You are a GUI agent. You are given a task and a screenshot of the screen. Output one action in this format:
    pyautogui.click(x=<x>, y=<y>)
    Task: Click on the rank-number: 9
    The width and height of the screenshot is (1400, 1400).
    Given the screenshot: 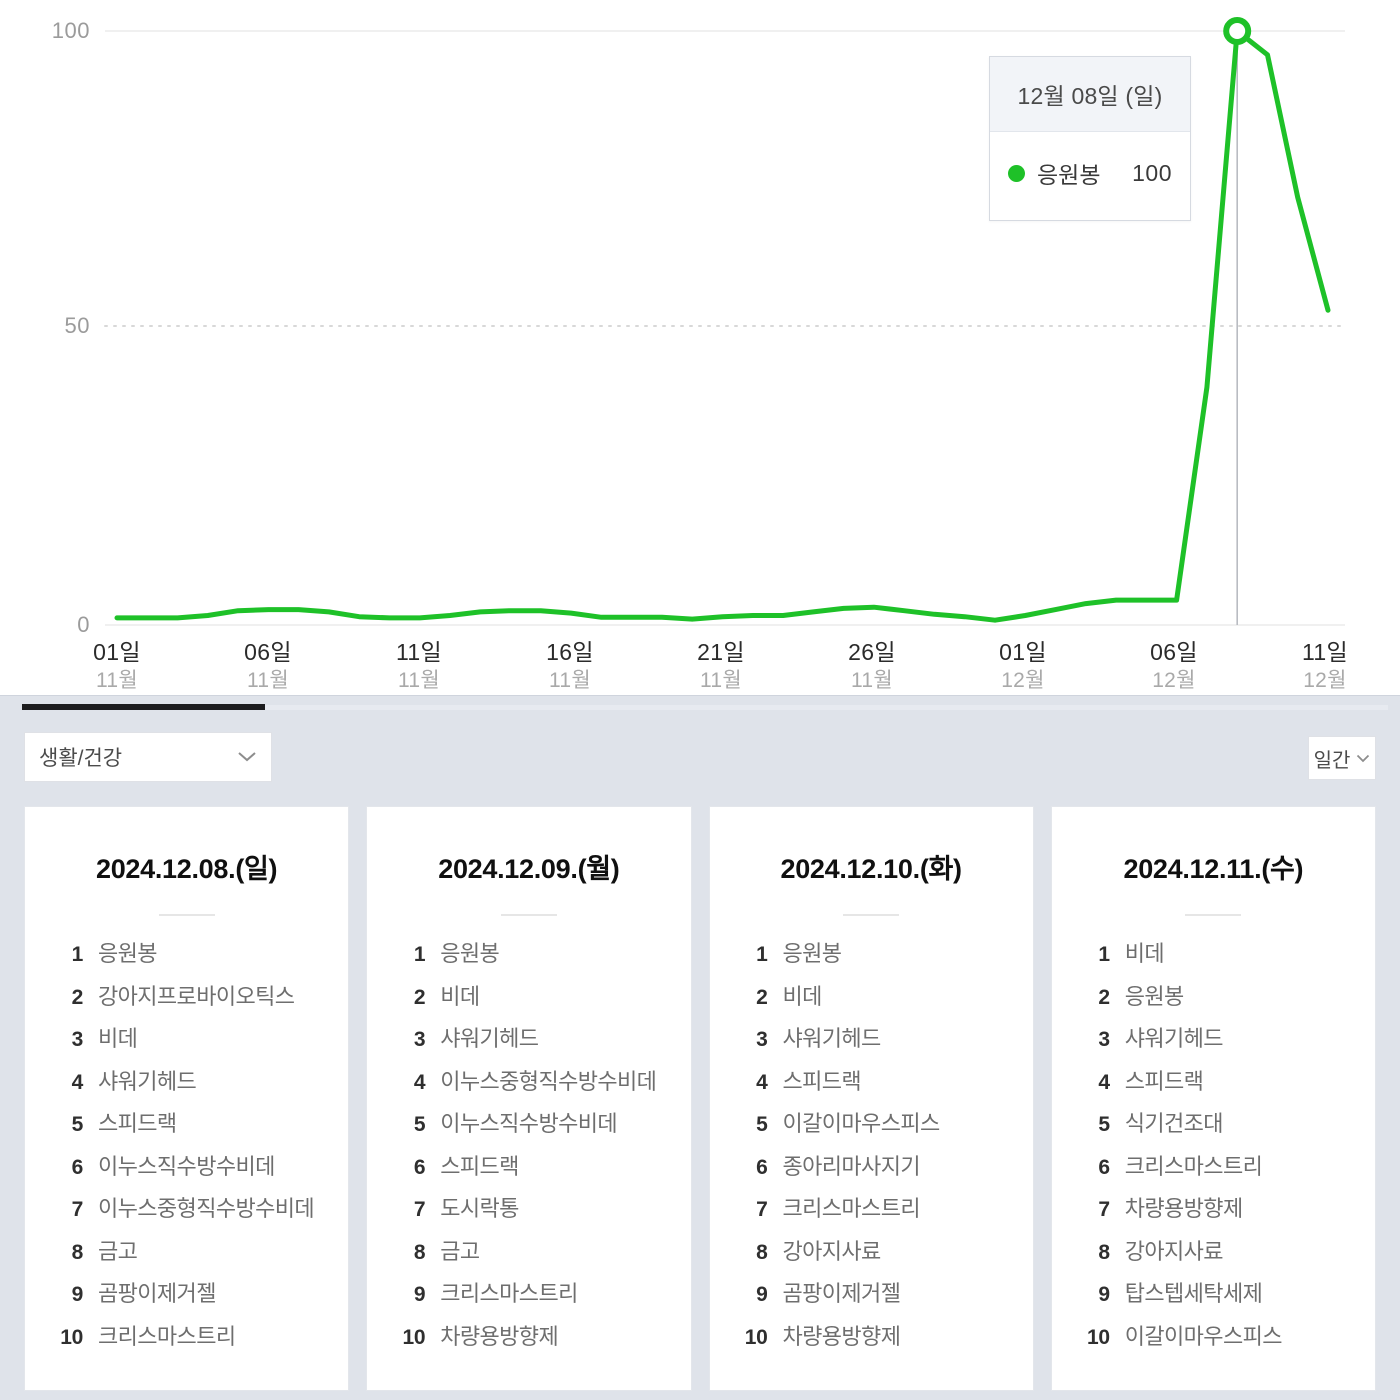 What is the action you would take?
    pyautogui.click(x=77, y=1294)
    